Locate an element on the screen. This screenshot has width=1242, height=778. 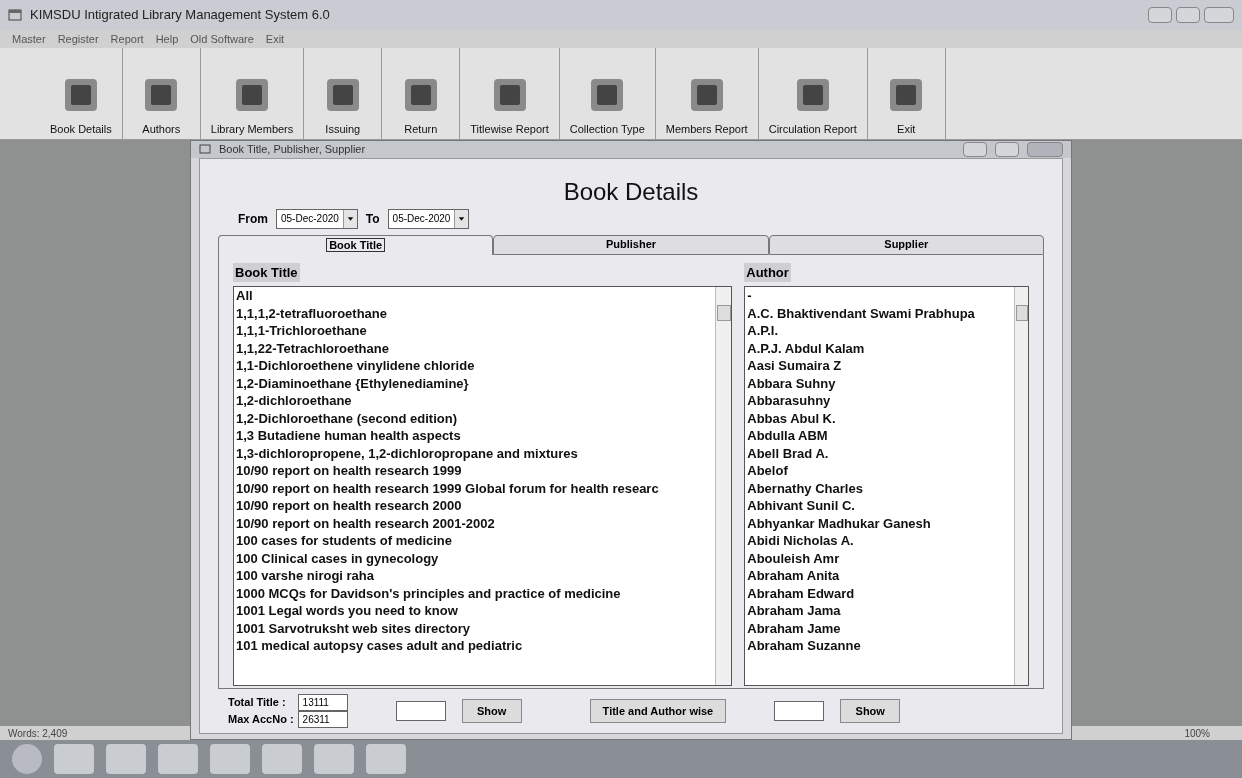
list-item: 1,2-Dichloroethane (second edition) is located at coordinates (347, 418).